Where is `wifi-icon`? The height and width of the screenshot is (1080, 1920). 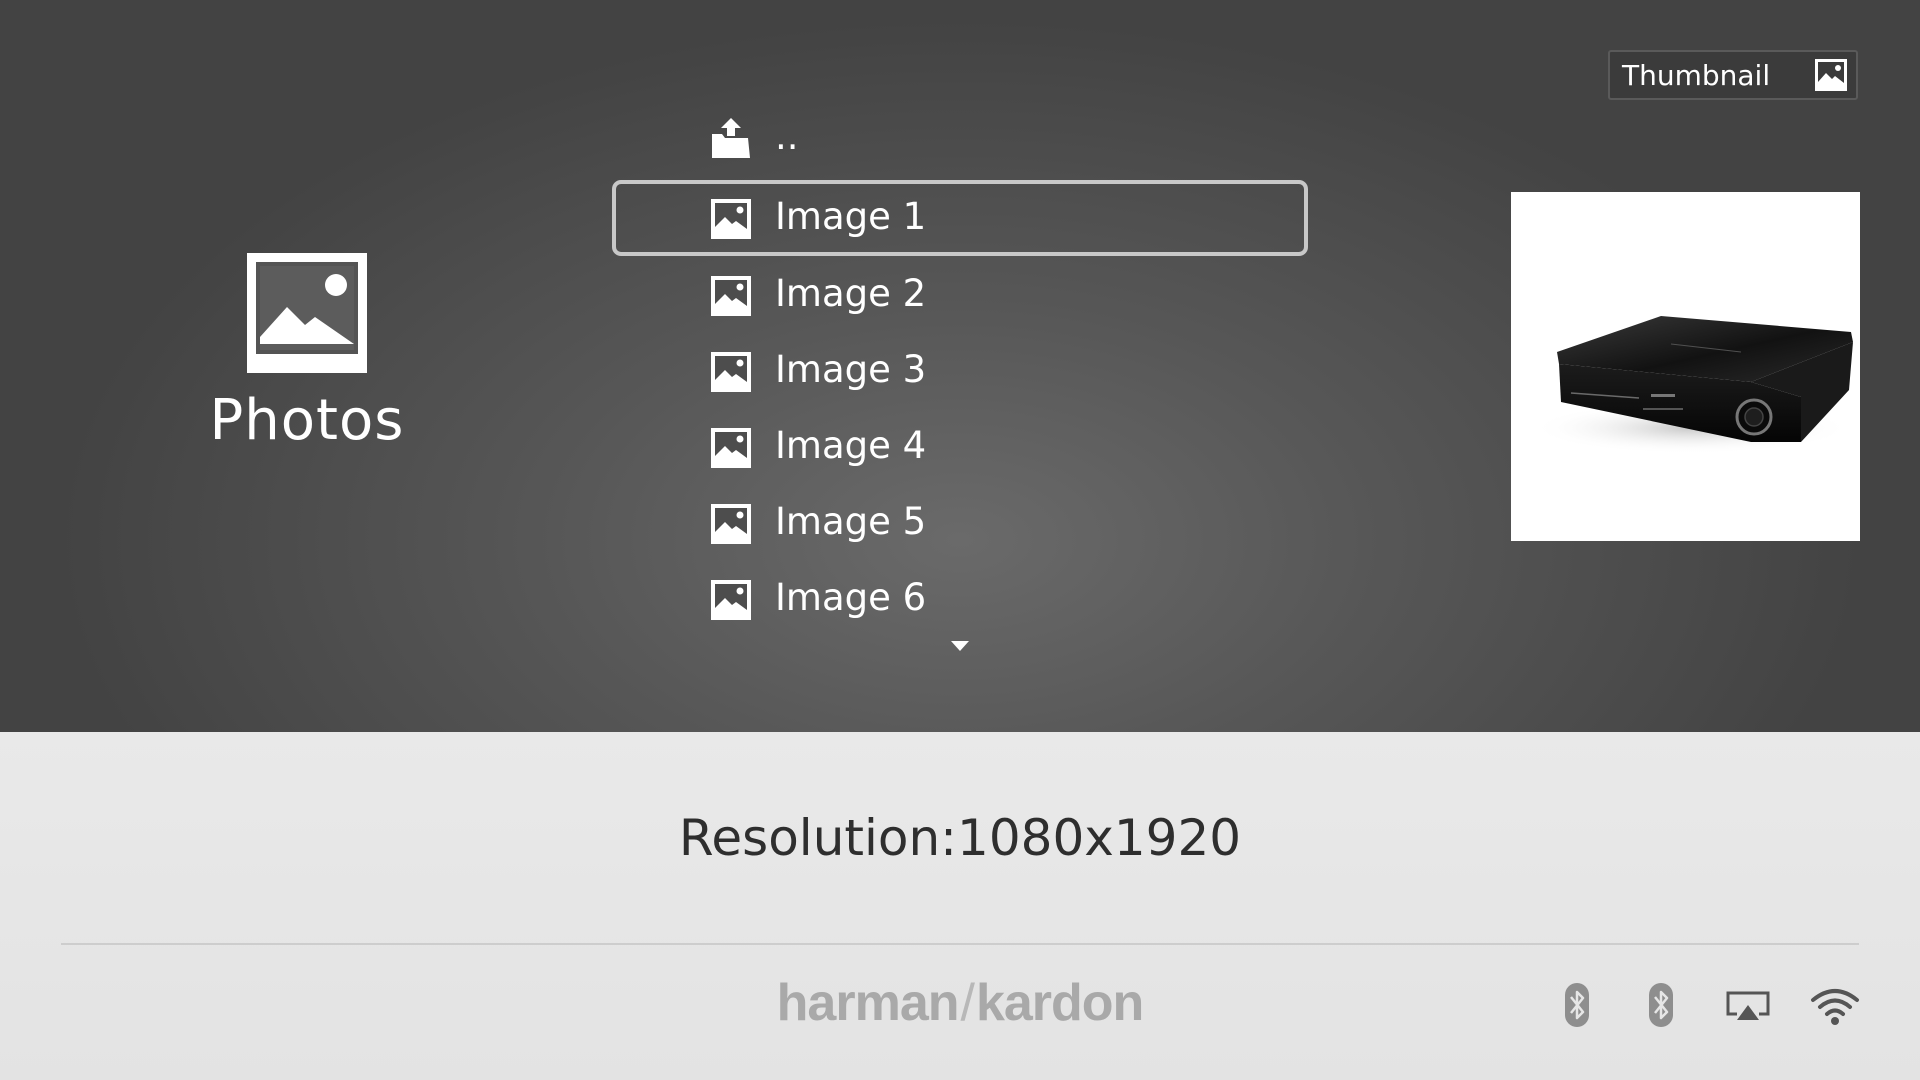
wifi-icon is located at coordinates (1835, 1007).